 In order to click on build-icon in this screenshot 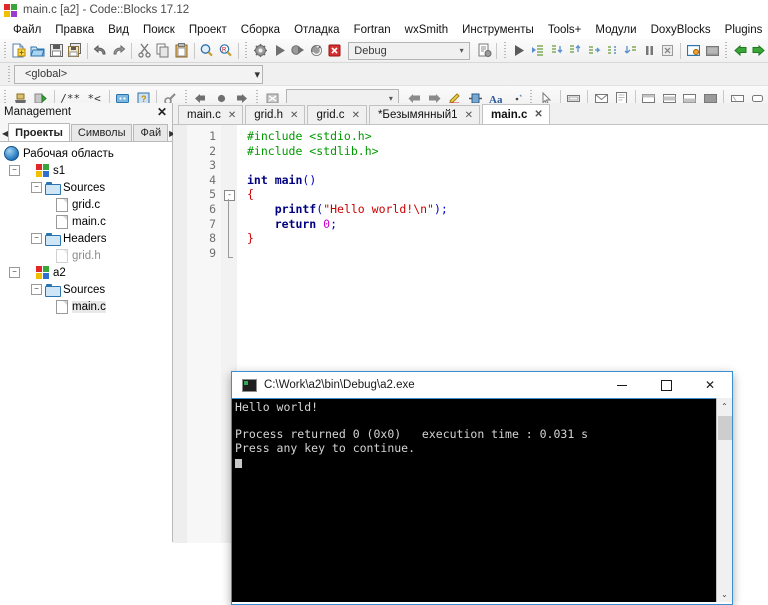, I will do `click(260, 51)`.